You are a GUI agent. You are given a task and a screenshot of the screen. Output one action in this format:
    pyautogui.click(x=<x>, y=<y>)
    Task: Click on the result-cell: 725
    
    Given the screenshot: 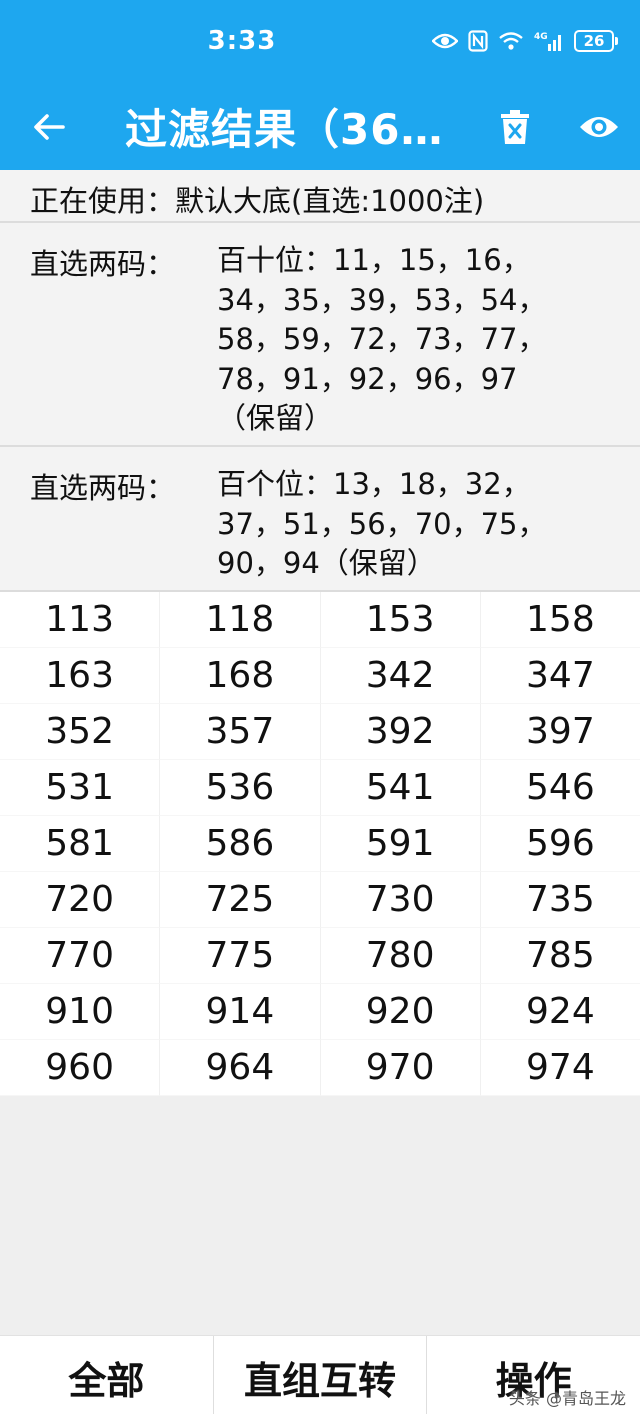 What is the action you would take?
    pyautogui.click(x=240, y=900)
    